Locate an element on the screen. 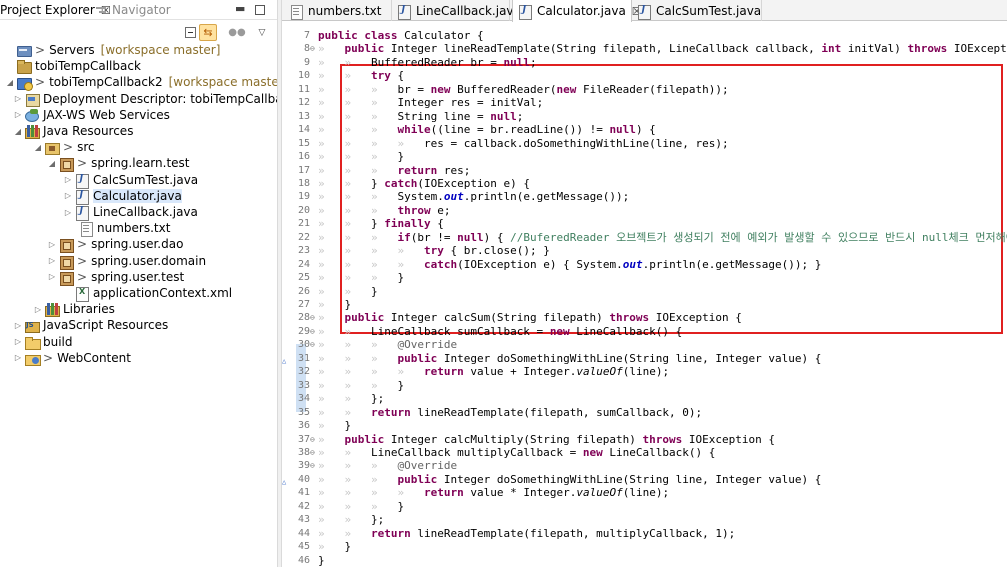  editor-tab-numbers-txt: numbers.txt is located at coordinates (338, 10).